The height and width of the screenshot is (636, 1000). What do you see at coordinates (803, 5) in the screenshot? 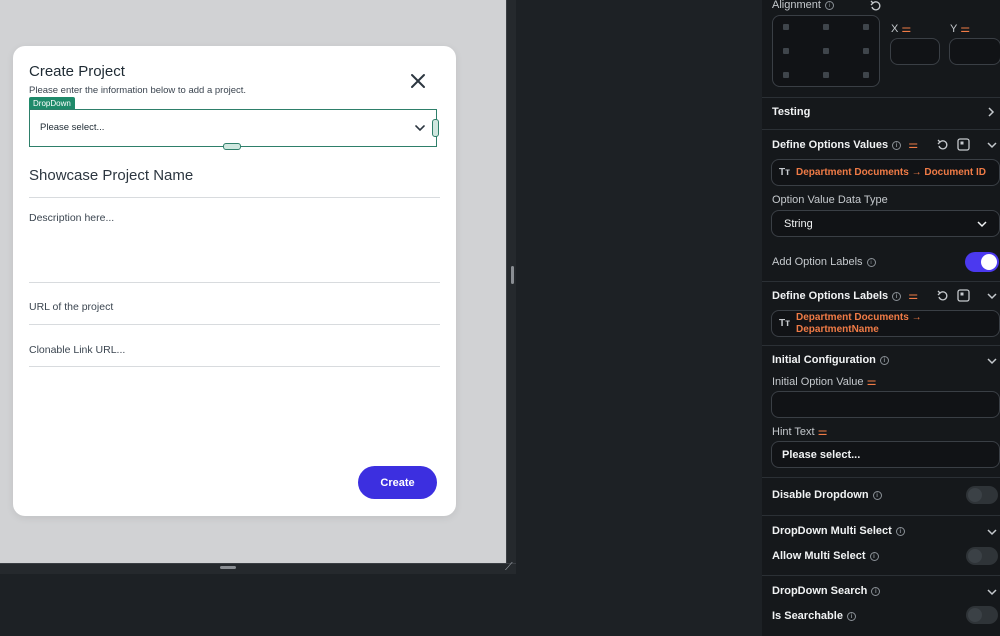
I see `alignment-label: Alignment i` at bounding box center [803, 5].